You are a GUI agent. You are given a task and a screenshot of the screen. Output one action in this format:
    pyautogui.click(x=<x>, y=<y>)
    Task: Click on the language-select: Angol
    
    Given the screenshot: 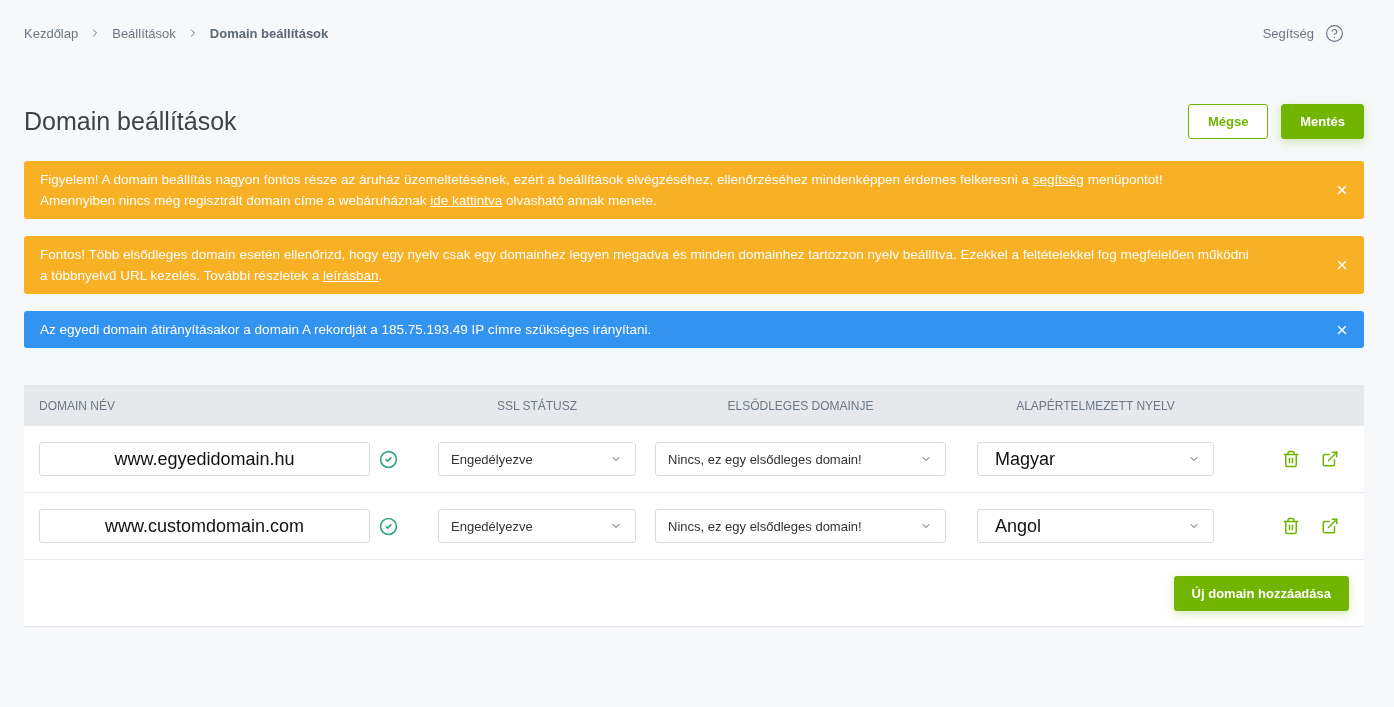 What is the action you would take?
    pyautogui.click(x=1095, y=526)
    